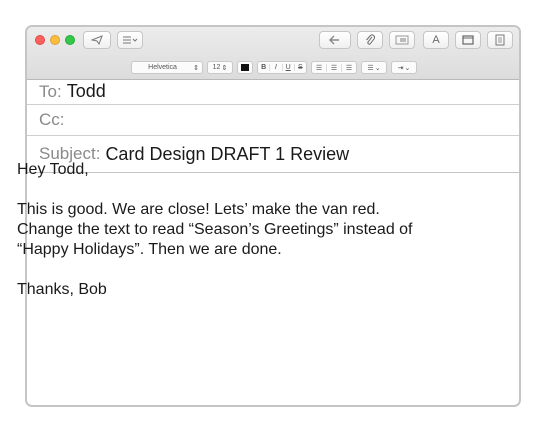 This screenshot has height=432, width=547. I want to click on reply-icon, so click(334, 40).